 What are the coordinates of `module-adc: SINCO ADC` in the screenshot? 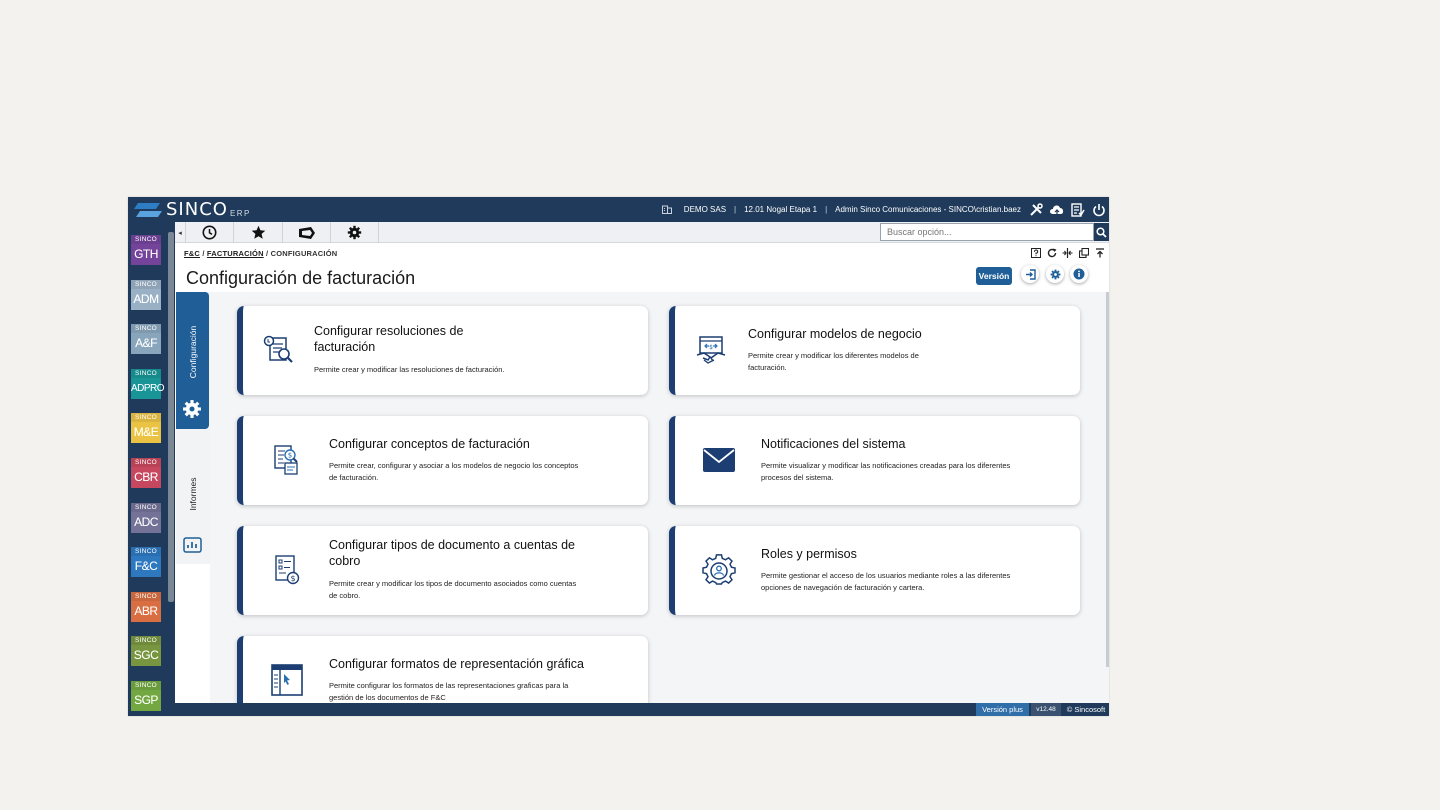 It's located at (146, 517).